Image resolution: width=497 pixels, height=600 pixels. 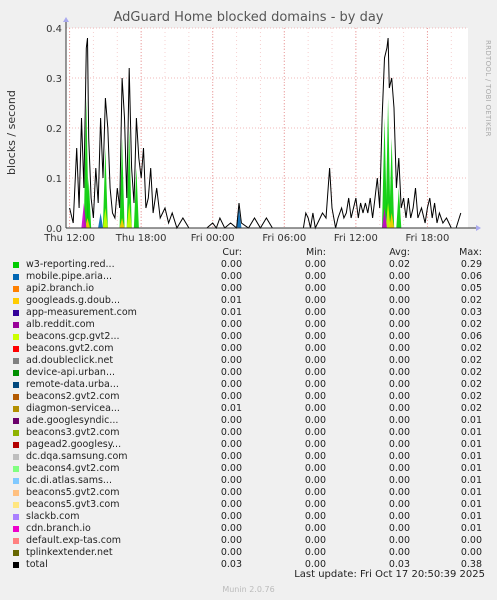 I want to click on last-update: Last update: Fri Oct 17 20:50:39 2025, so click(x=389, y=574).